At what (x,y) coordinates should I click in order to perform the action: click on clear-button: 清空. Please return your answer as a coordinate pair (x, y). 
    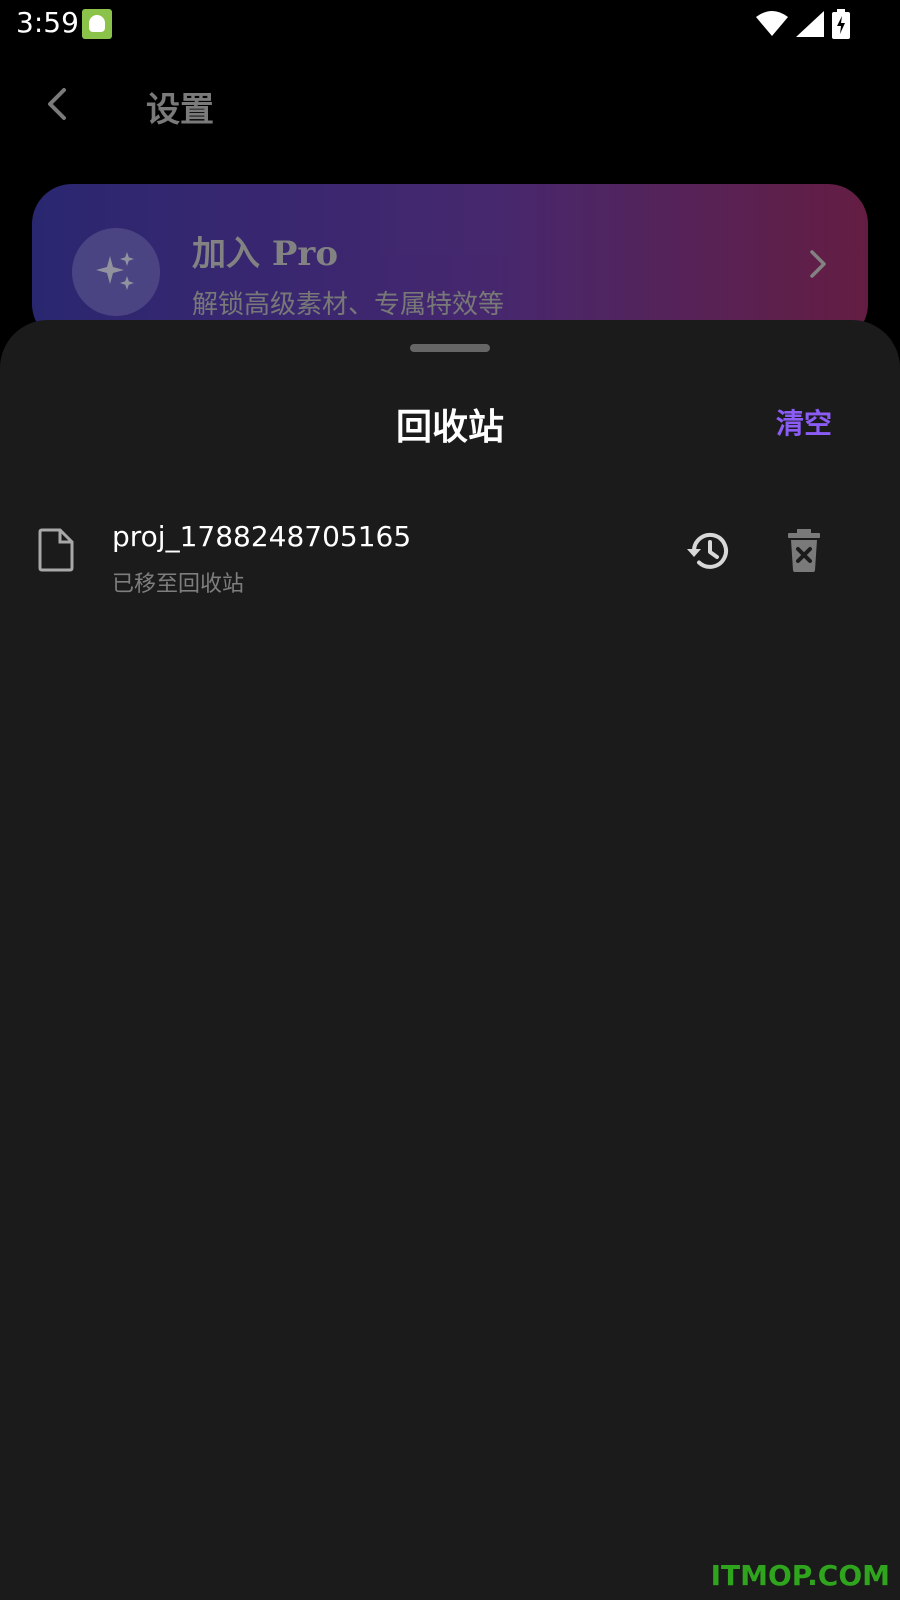
    Looking at the image, I should click on (804, 422).